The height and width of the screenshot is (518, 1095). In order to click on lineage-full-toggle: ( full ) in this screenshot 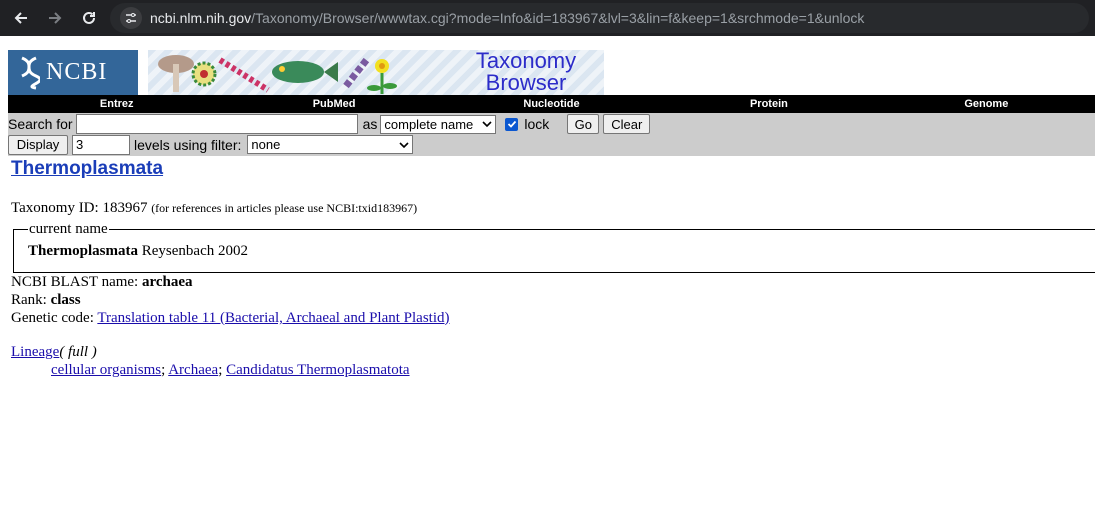, I will do `click(78, 352)`.